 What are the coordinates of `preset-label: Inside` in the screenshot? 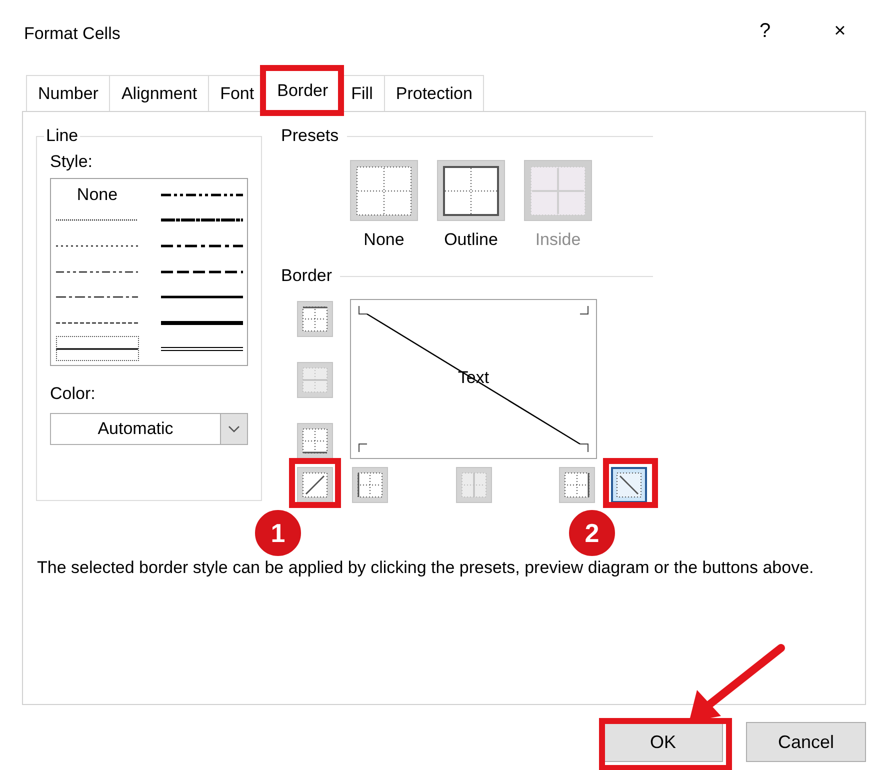 It's located at (558, 240).